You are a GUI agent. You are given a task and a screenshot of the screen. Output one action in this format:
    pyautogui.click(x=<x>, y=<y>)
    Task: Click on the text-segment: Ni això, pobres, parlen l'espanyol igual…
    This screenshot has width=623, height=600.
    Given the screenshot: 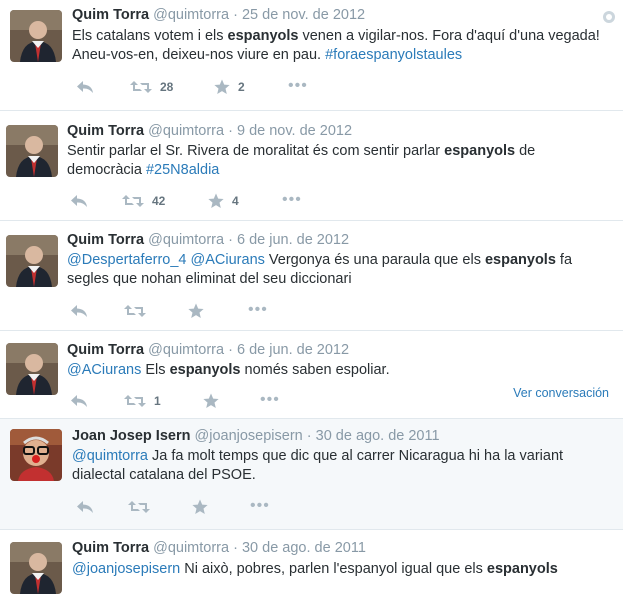 What is the action you would take?
    pyautogui.click(x=333, y=569)
    